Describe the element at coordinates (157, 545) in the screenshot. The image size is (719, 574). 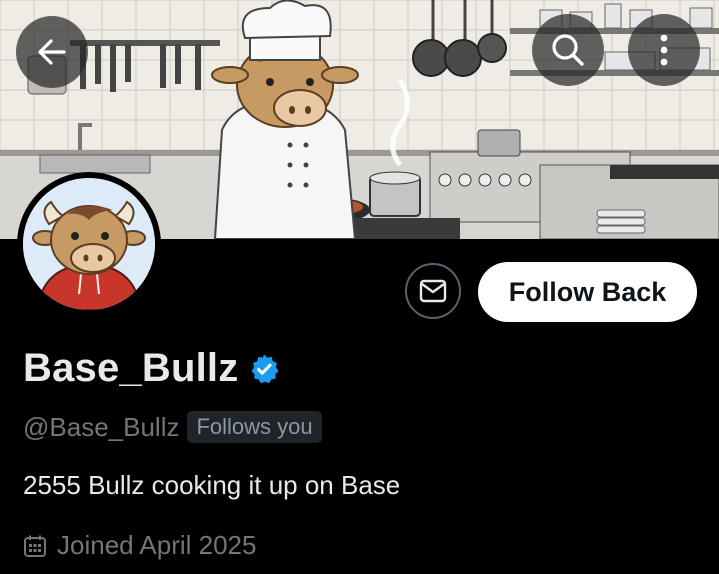
I see `joined-date: Joined April 2025` at that location.